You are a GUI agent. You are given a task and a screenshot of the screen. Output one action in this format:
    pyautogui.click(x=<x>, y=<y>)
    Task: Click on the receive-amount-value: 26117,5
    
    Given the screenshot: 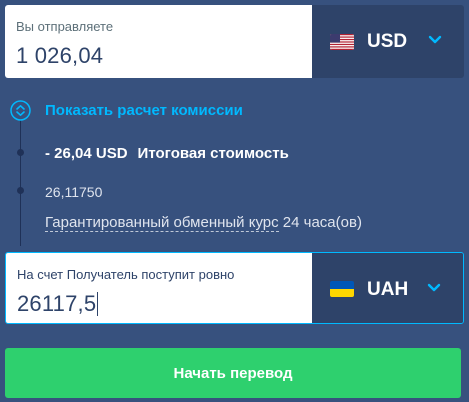 What is the action you would take?
    pyautogui.click(x=57, y=303)
    